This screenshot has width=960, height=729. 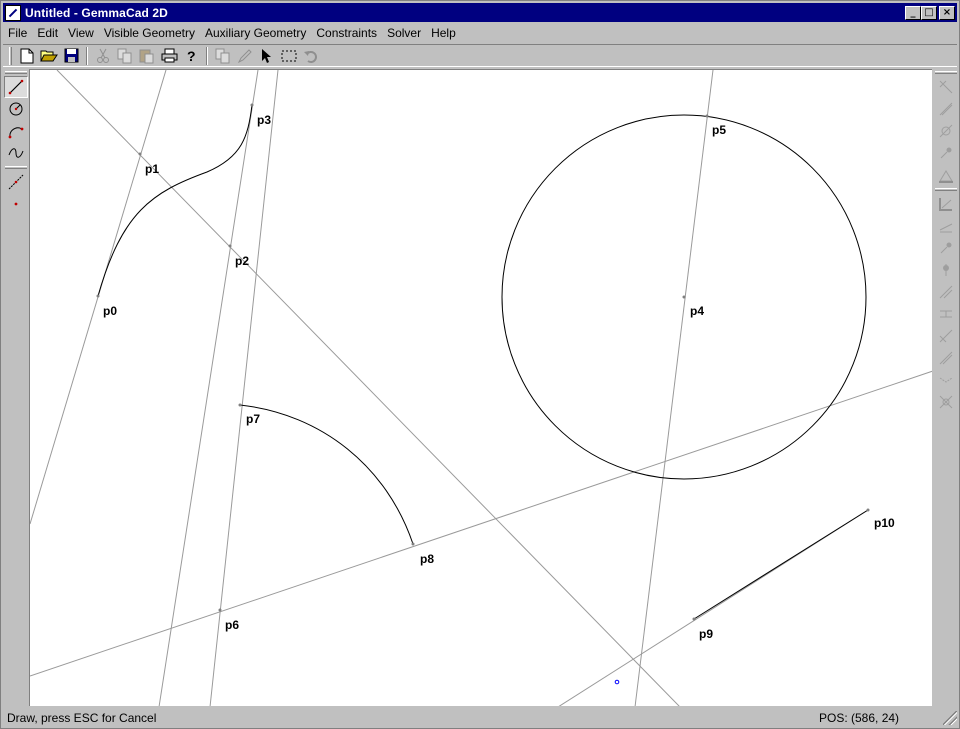 I want to click on point-label-p1: p1, so click(x=152, y=169).